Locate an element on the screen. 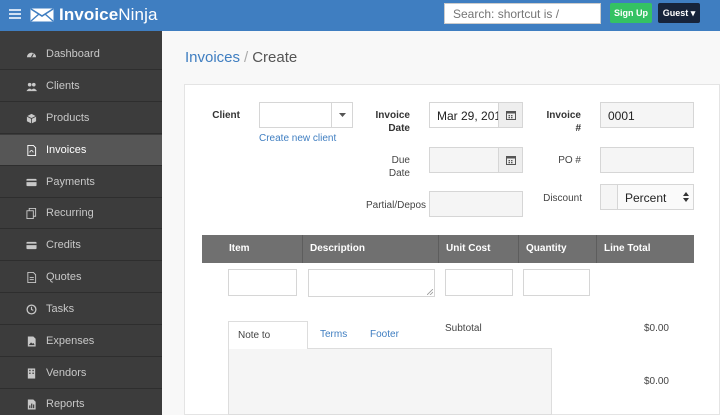  cube-icon is located at coordinates (31, 118).